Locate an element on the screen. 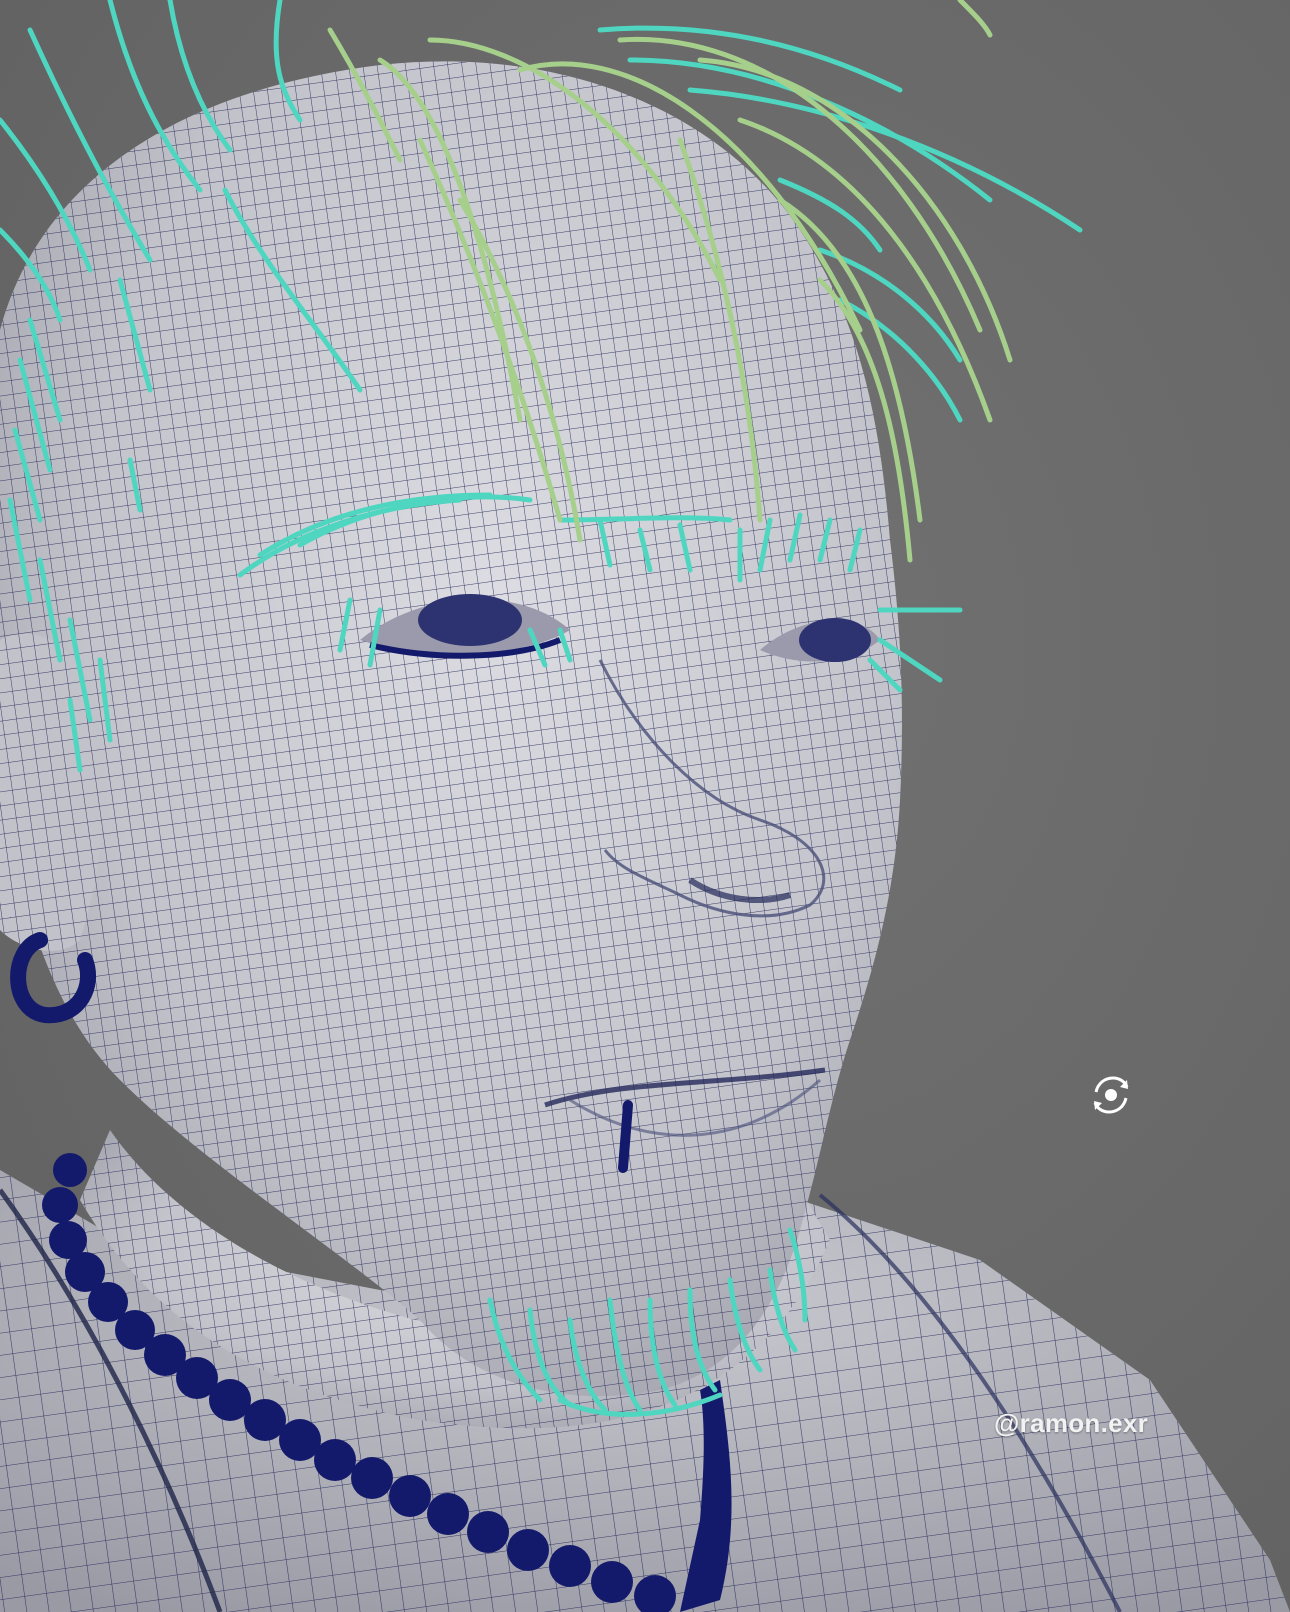 This screenshot has width=1290, height=1612. watermark-handle: @ramon.exr is located at coordinates (1071, 1423).